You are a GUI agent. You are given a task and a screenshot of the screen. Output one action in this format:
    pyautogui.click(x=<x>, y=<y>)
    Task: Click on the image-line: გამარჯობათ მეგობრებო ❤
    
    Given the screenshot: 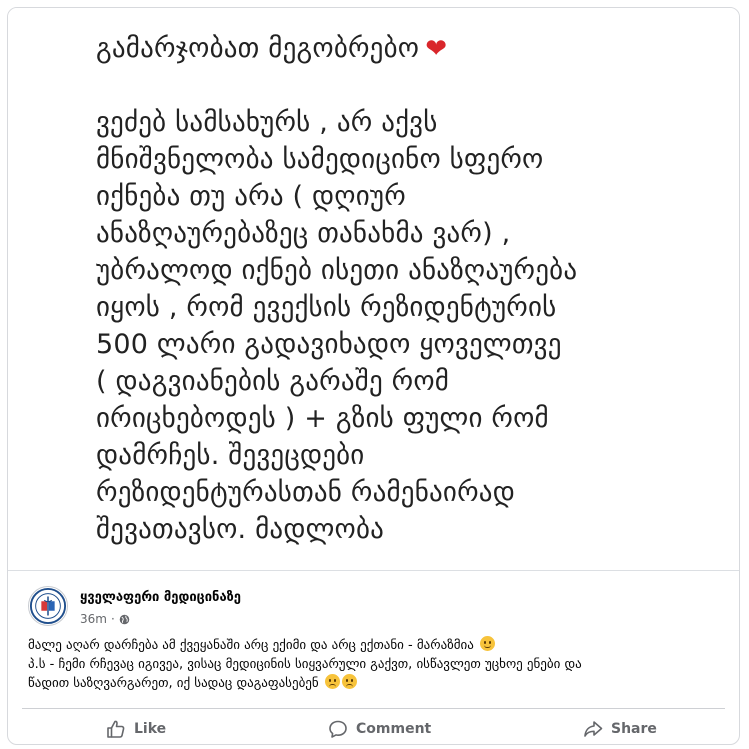 What is the action you would take?
    pyautogui.click(x=406, y=48)
    